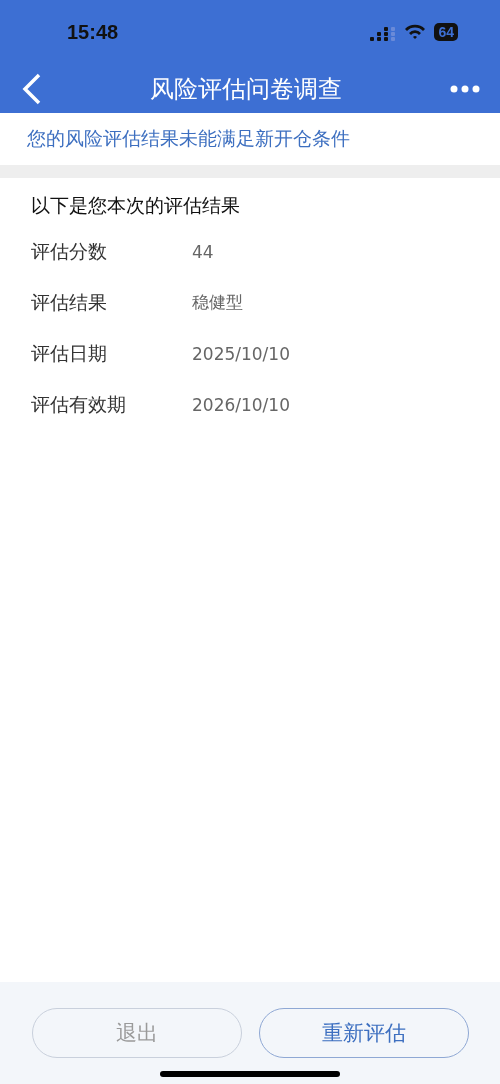  What do you see at coordinates (69, 353) in the screenshot?
I see `field-label: 评估日期` at bounding box center [69, 353].